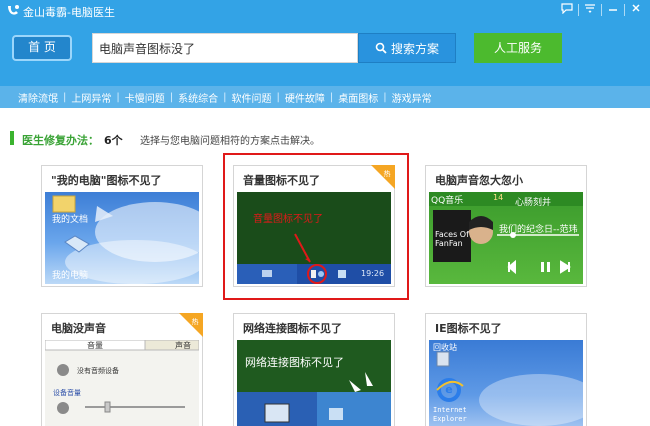  I want to click on thumb-label: 14, so click(498, 197).